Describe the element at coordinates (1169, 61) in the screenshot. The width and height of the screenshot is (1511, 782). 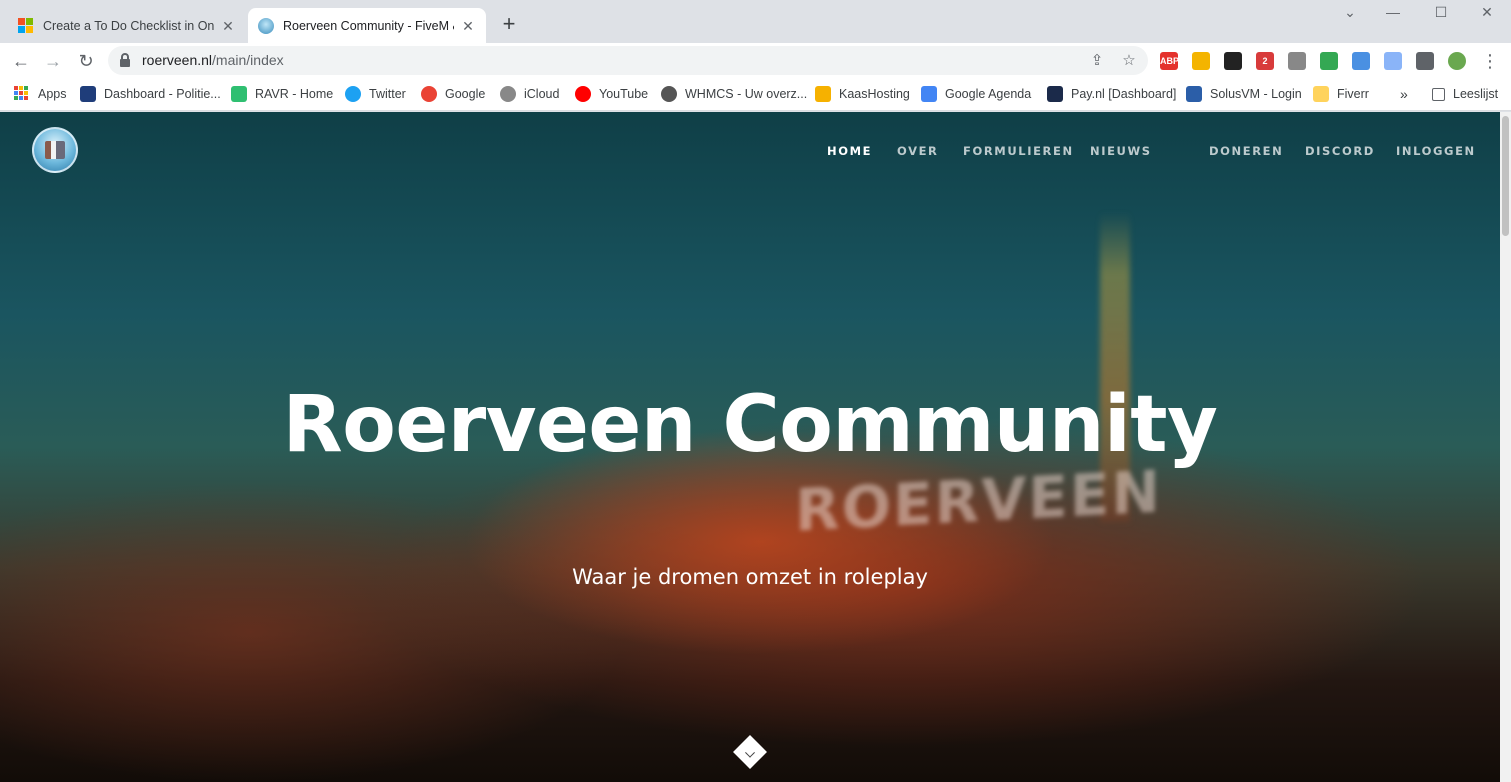
I see `abp-icon: ABP` at that location.